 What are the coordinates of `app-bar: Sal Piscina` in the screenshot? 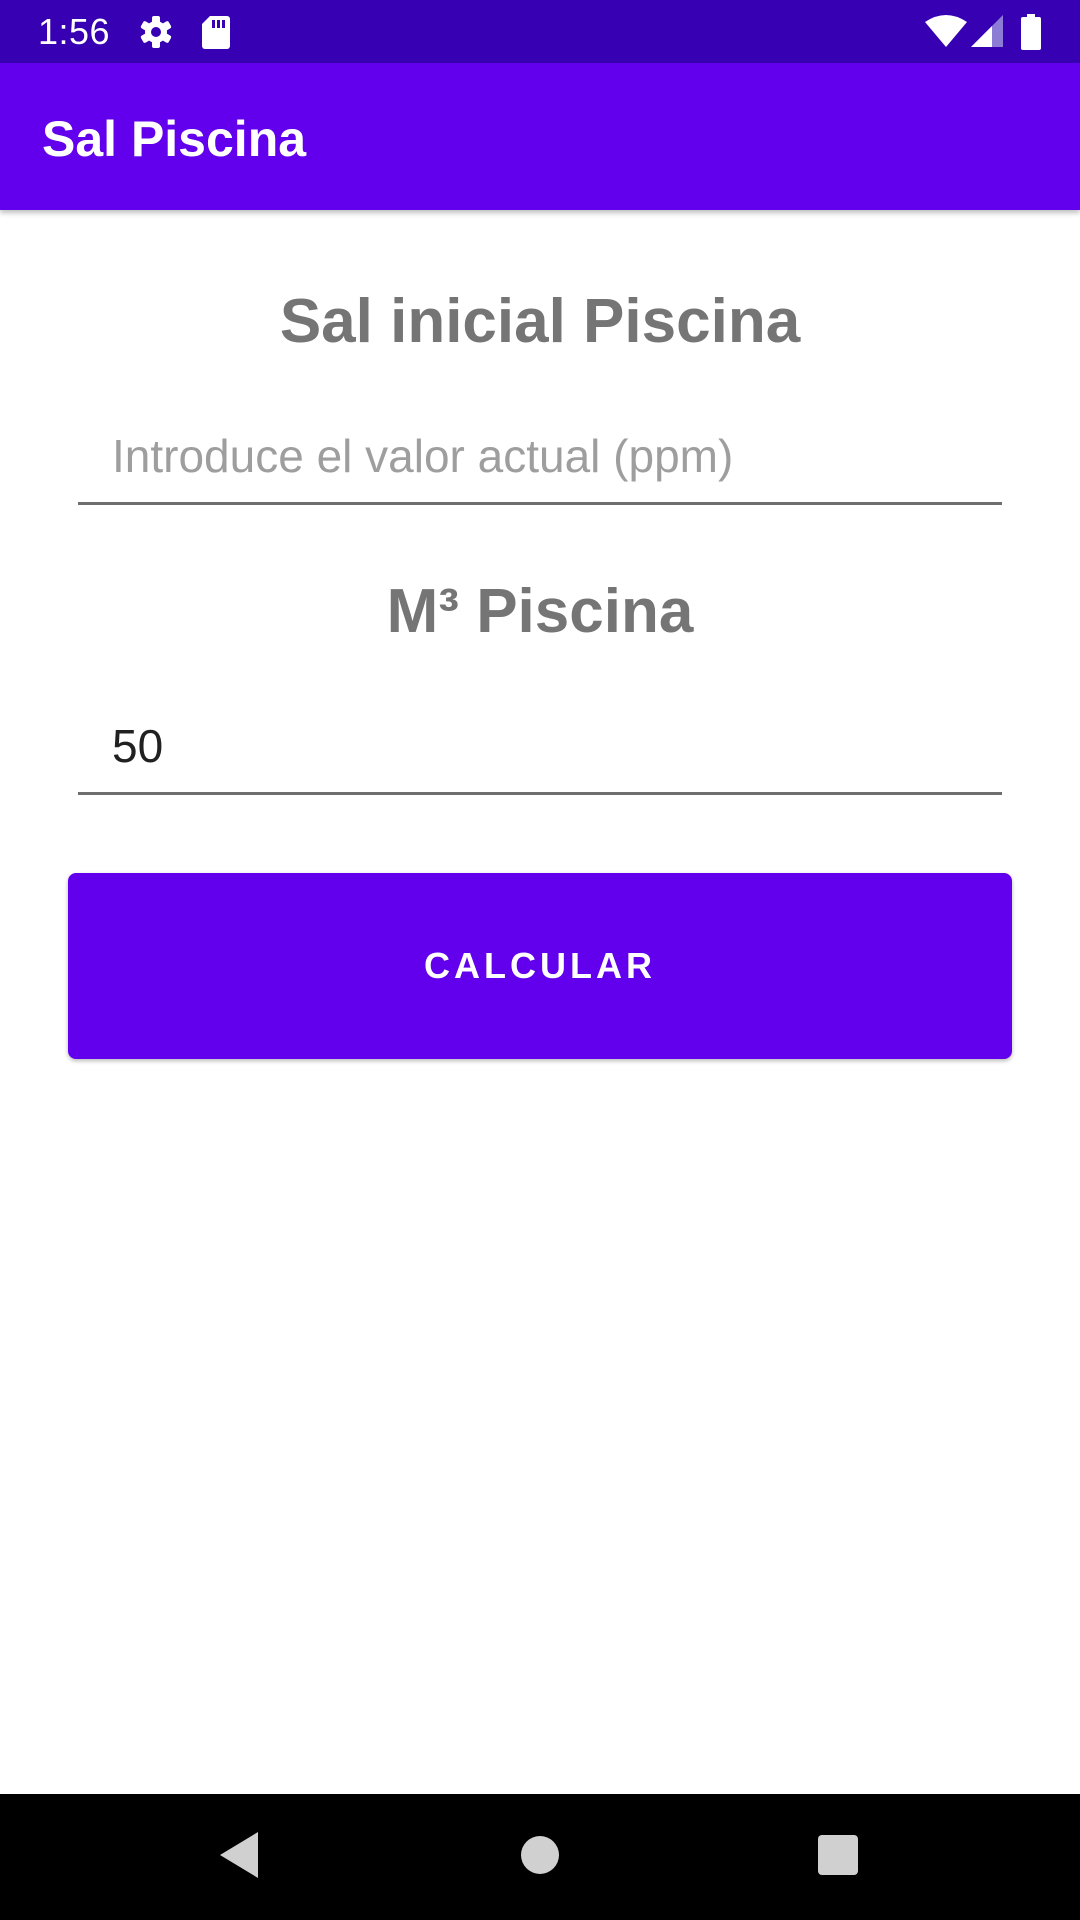 It's located at (540, 136).